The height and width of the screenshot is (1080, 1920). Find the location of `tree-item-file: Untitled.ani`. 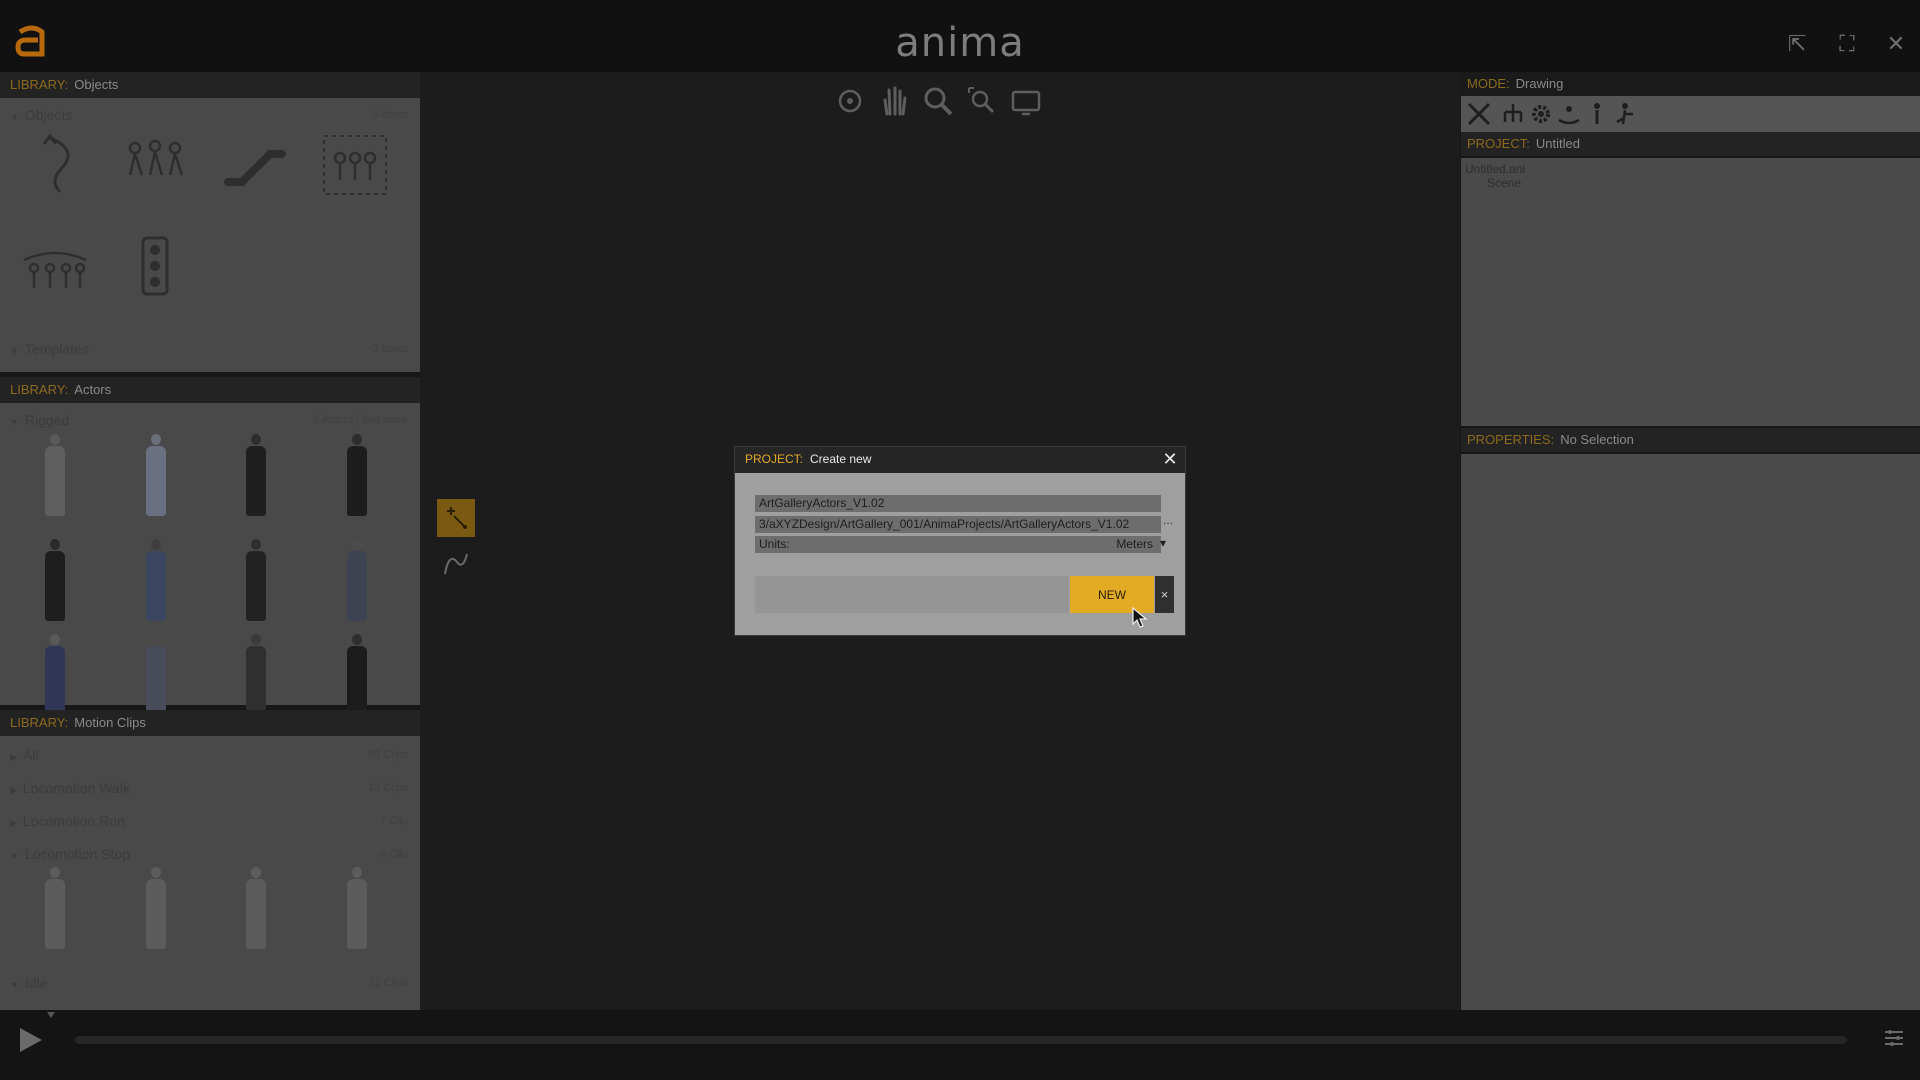

tree-item-file: Untitled.ani is located at coordinates (1495, 169).